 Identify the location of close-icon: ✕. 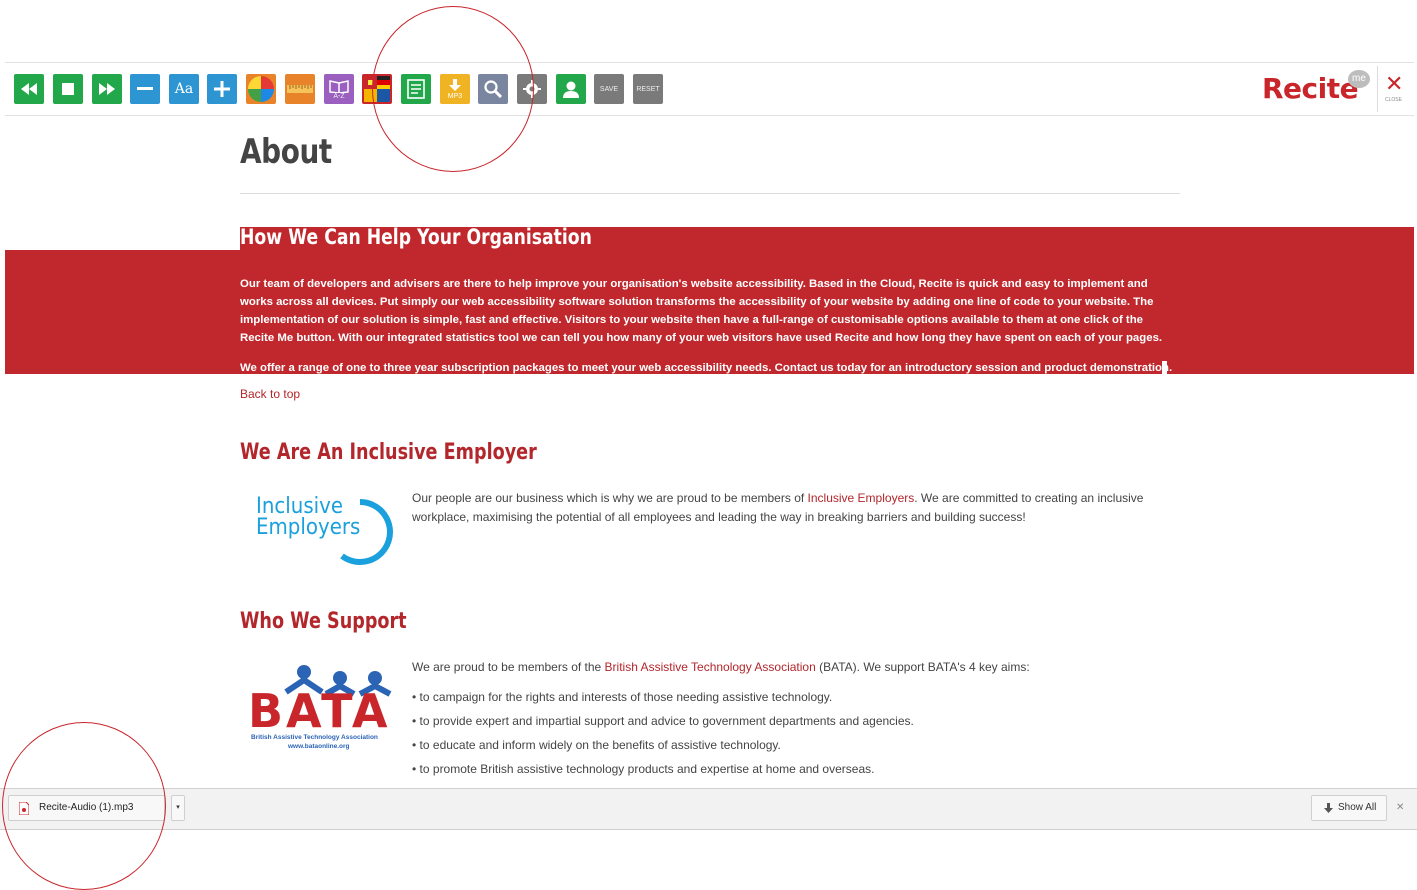
(1394, 85).